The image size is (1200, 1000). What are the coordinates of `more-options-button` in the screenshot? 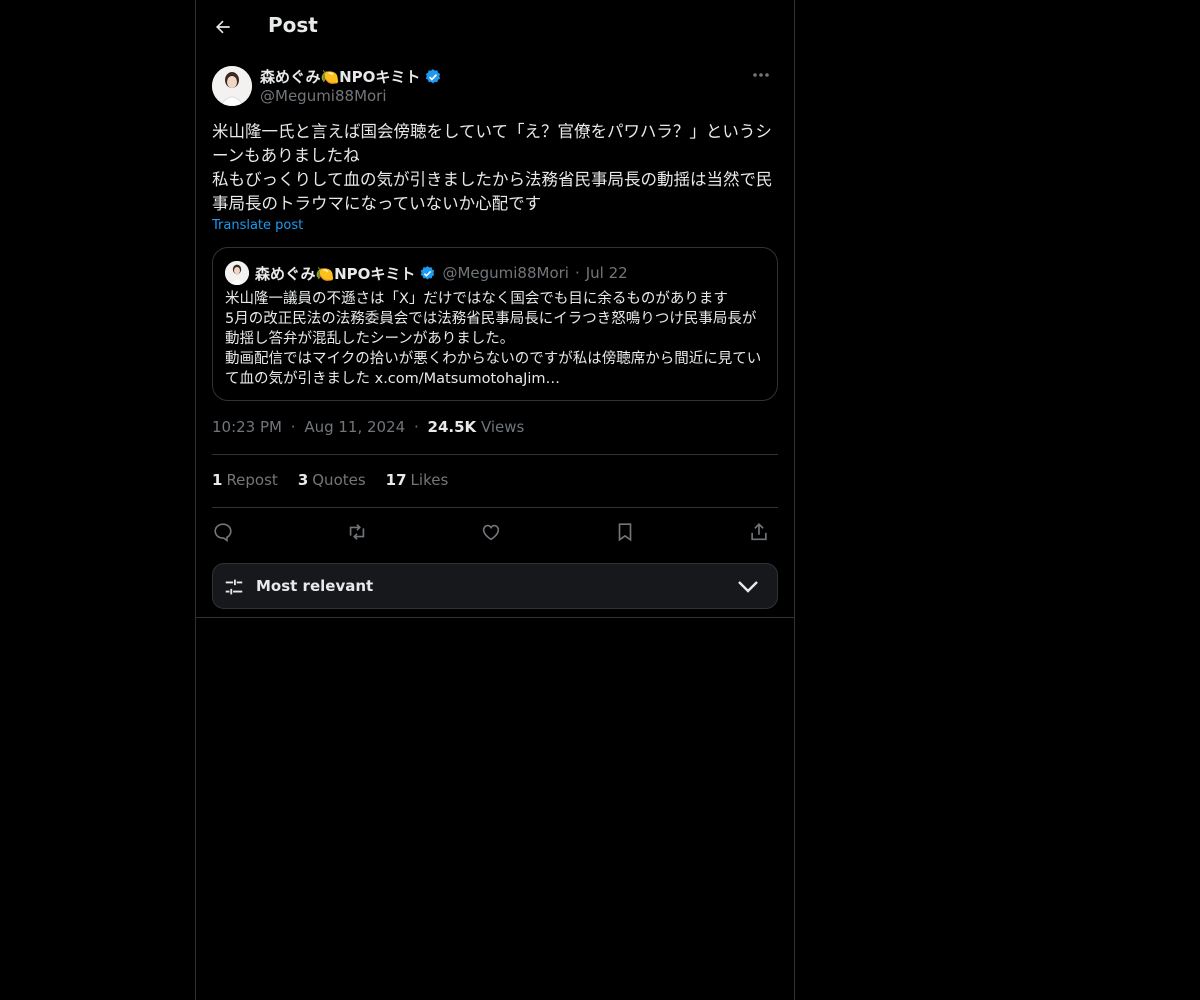 It's located at (761, 75).